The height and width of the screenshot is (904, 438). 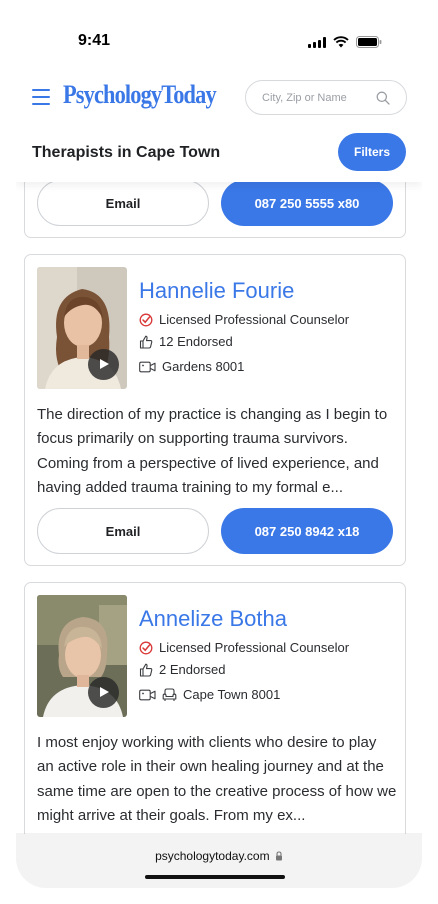 I want to click on search-box, so click(x=326, y=97).